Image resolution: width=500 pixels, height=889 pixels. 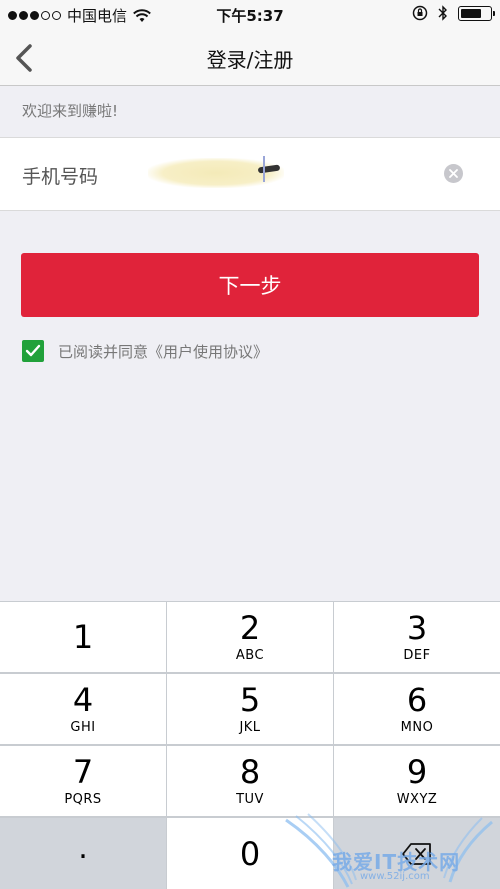 What do you see at coordinates (83, 727) in the screenshot?
I see `key-letters: GHI` at bounding box center [83, 727].